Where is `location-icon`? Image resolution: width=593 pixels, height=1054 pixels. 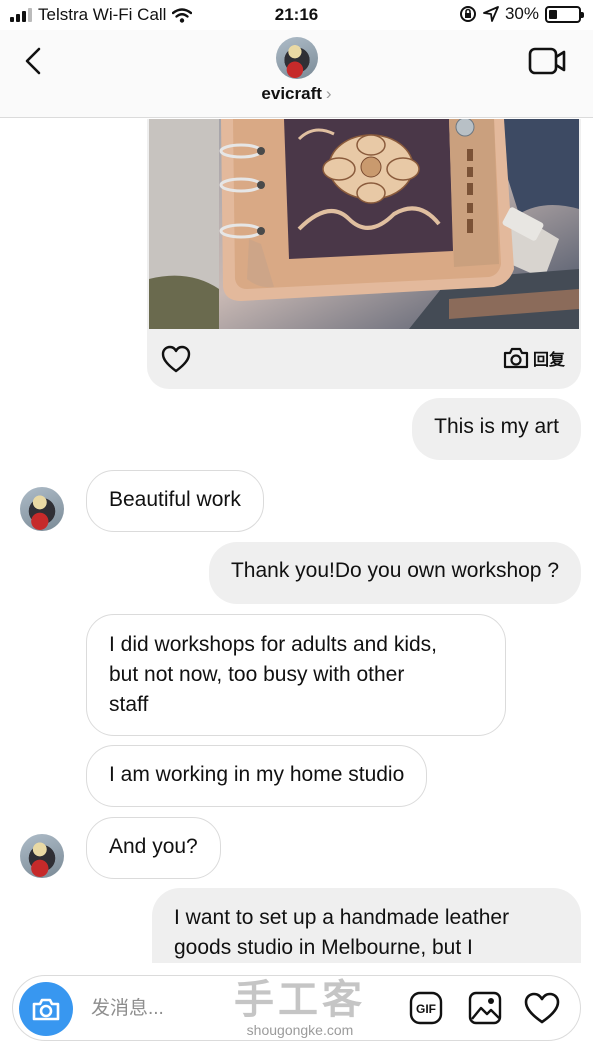 location-icon is located at coordinates (491, 14).